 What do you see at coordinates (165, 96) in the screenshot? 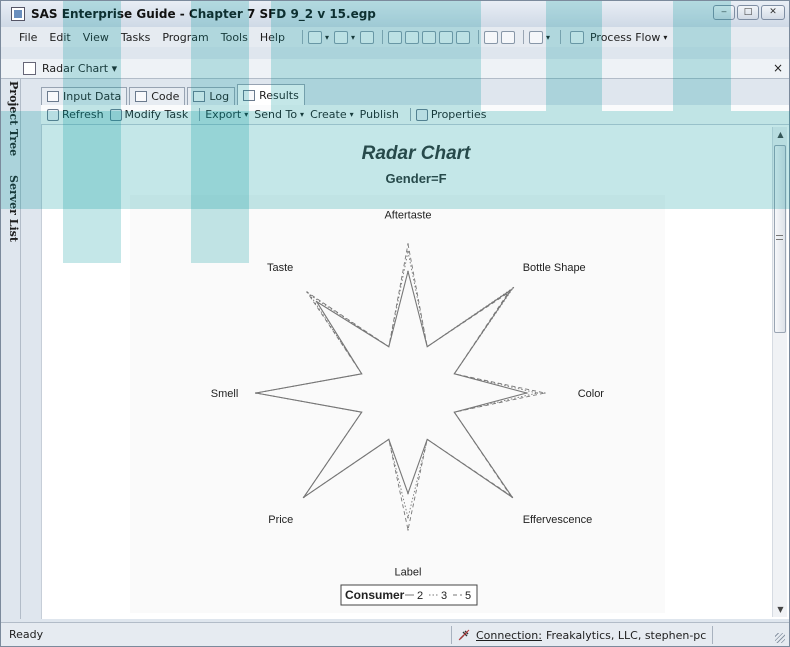
I see `tab-label: Code` at bounding box center [165, 96].